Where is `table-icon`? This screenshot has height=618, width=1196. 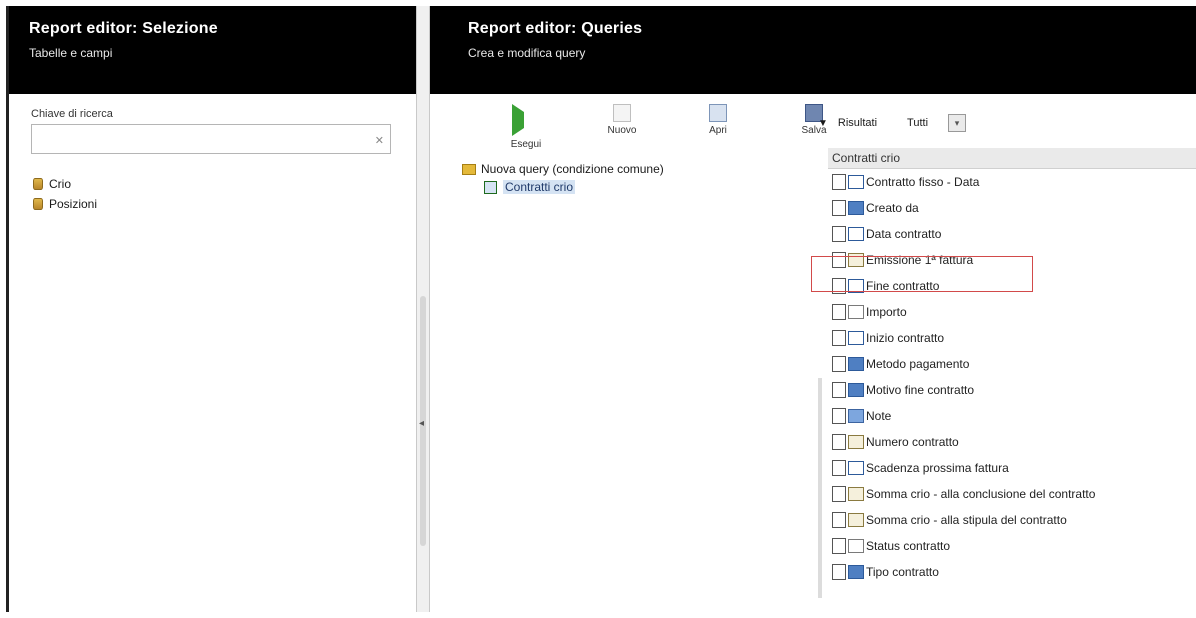 table-icon is located at coordinates (490, 187).